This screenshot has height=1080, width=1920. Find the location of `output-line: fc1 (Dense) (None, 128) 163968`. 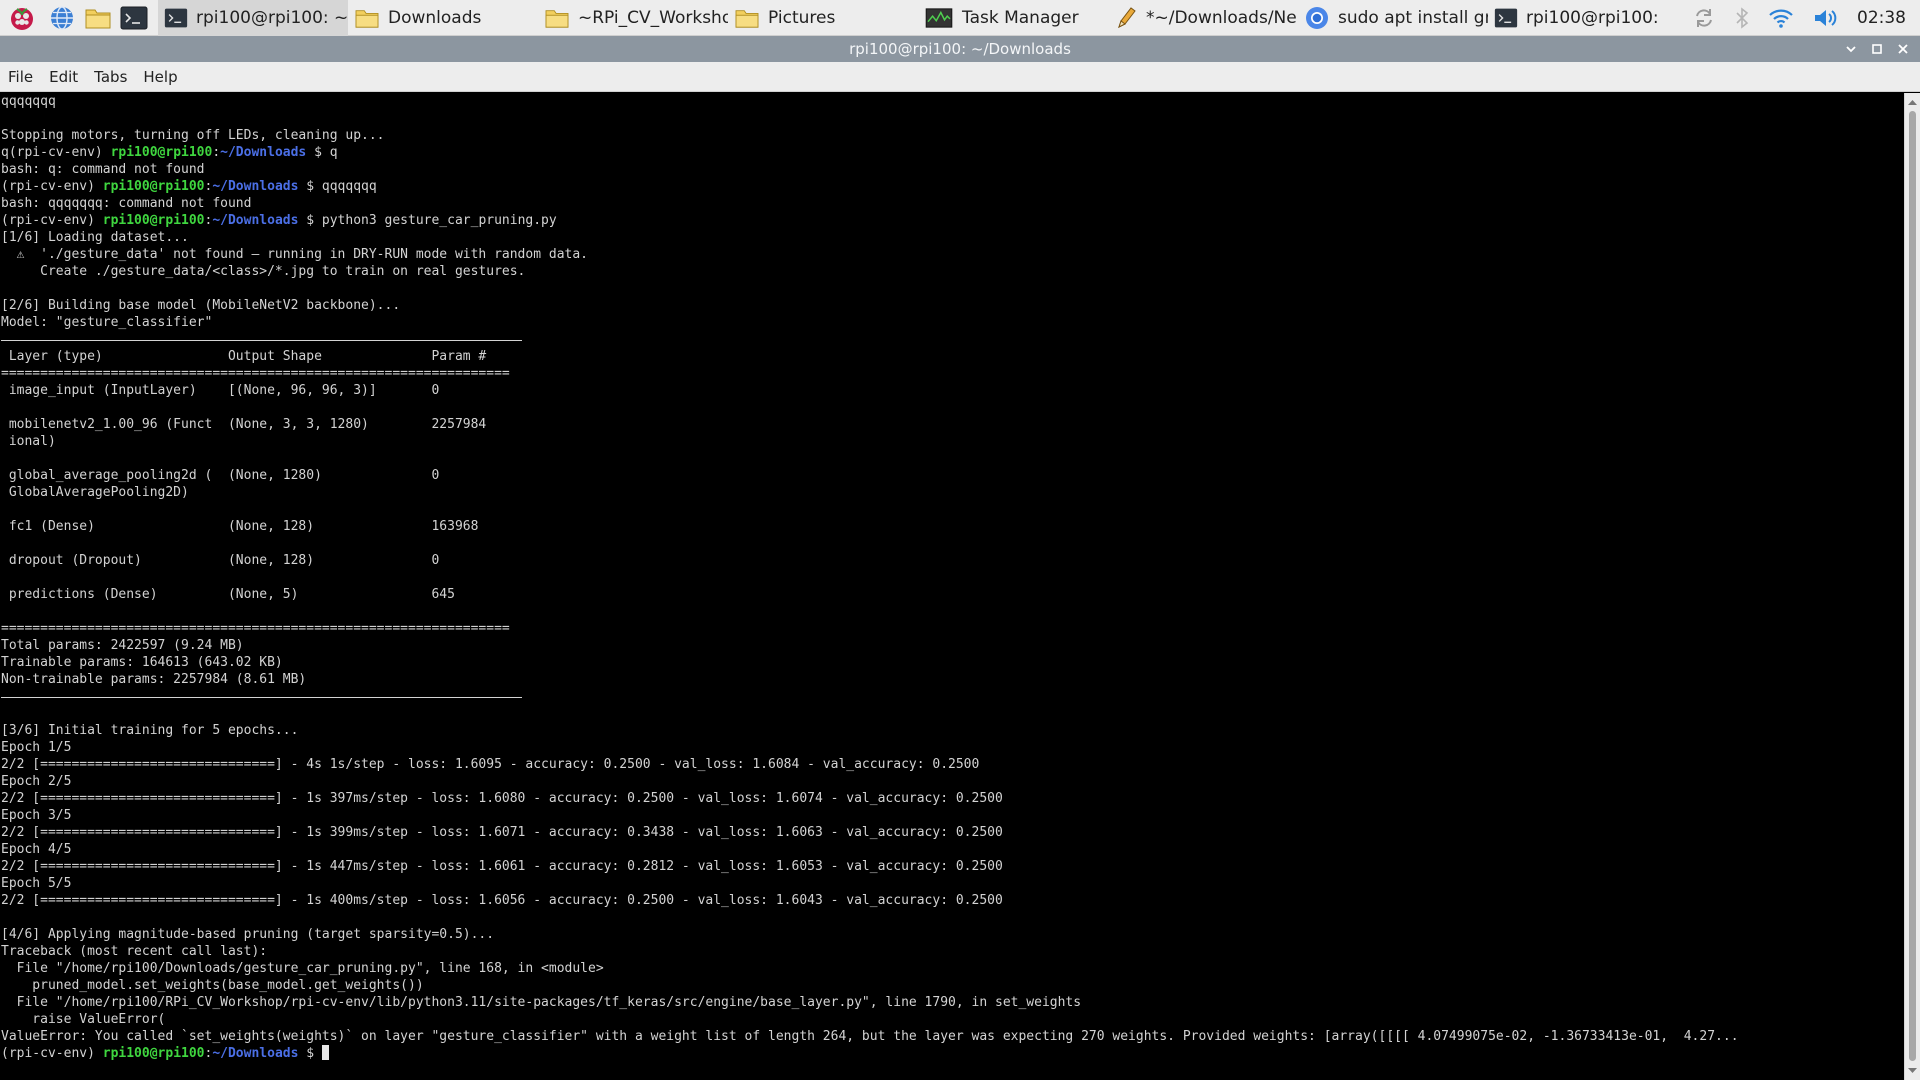

output-line: fc1 (Dense) (None, 128) 163968 is located at coordinates (255, 526).